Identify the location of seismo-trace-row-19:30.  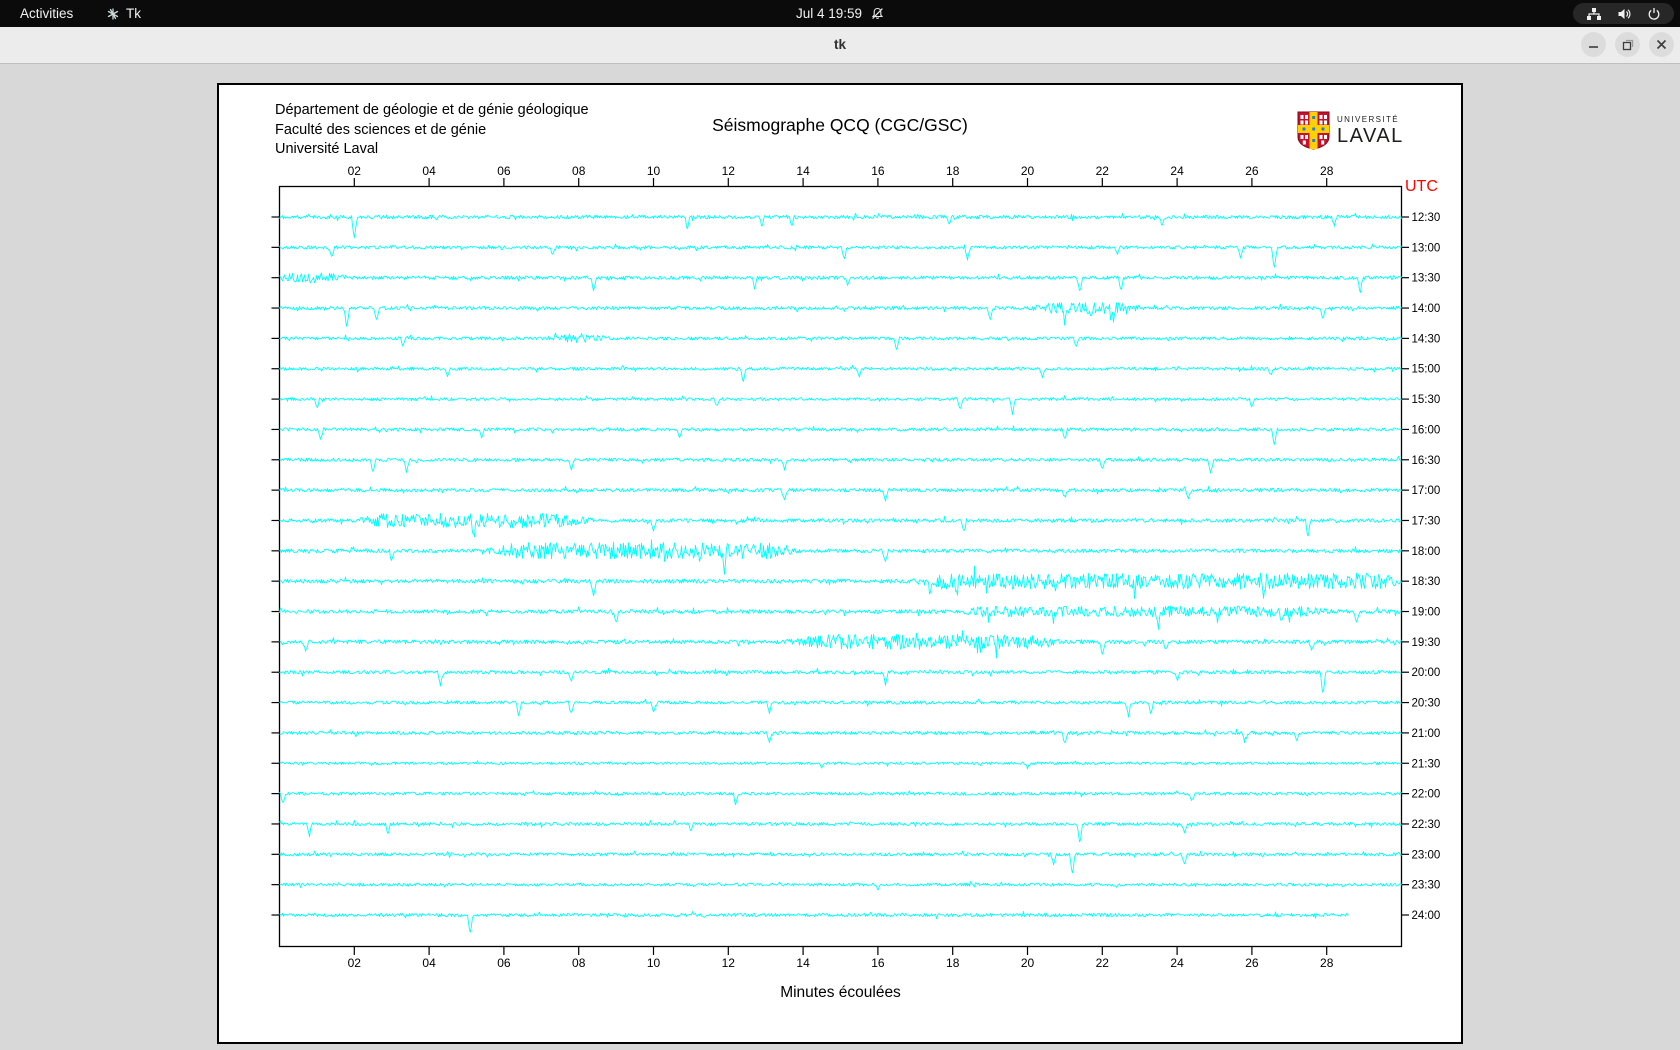
(840, 644).